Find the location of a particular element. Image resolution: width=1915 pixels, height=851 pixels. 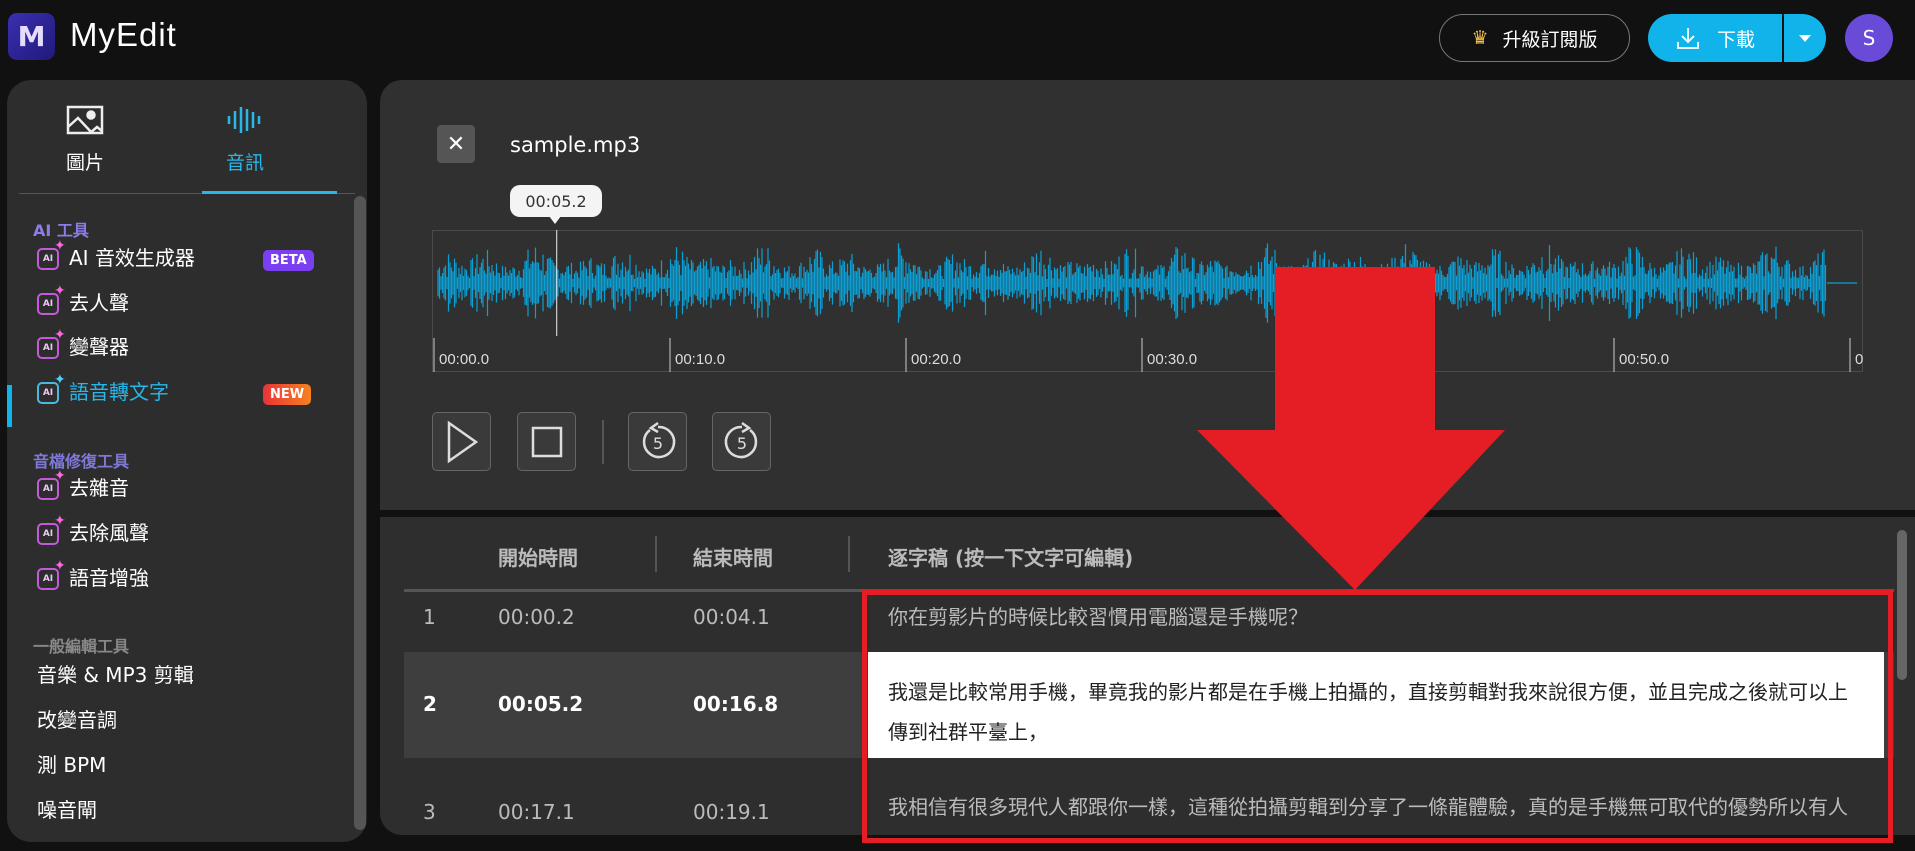

forward-seconds: 5 is located at coordinates (741, 443).